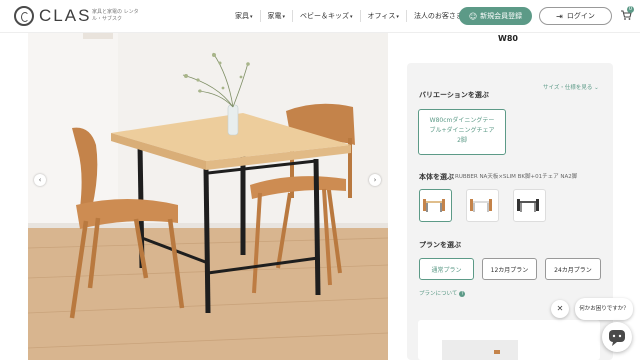  I want to click on body-selected-value: RUBBER NA天板×SLIM BK脚+01チェア NA2脚, so click(516, 177).